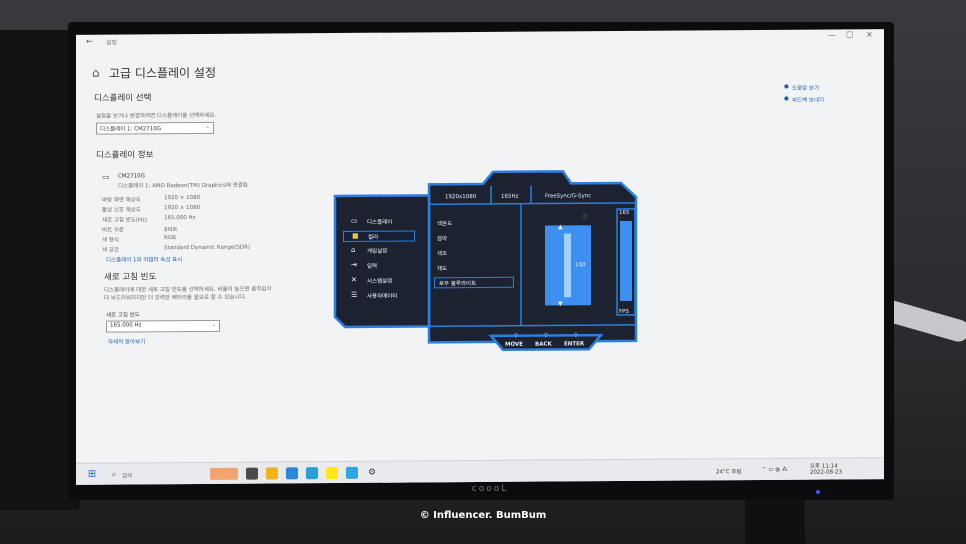  Describe the element at coordinates (808, 100) in the screenshot. I see `feedback-link: 피드백 보내기` at that location.